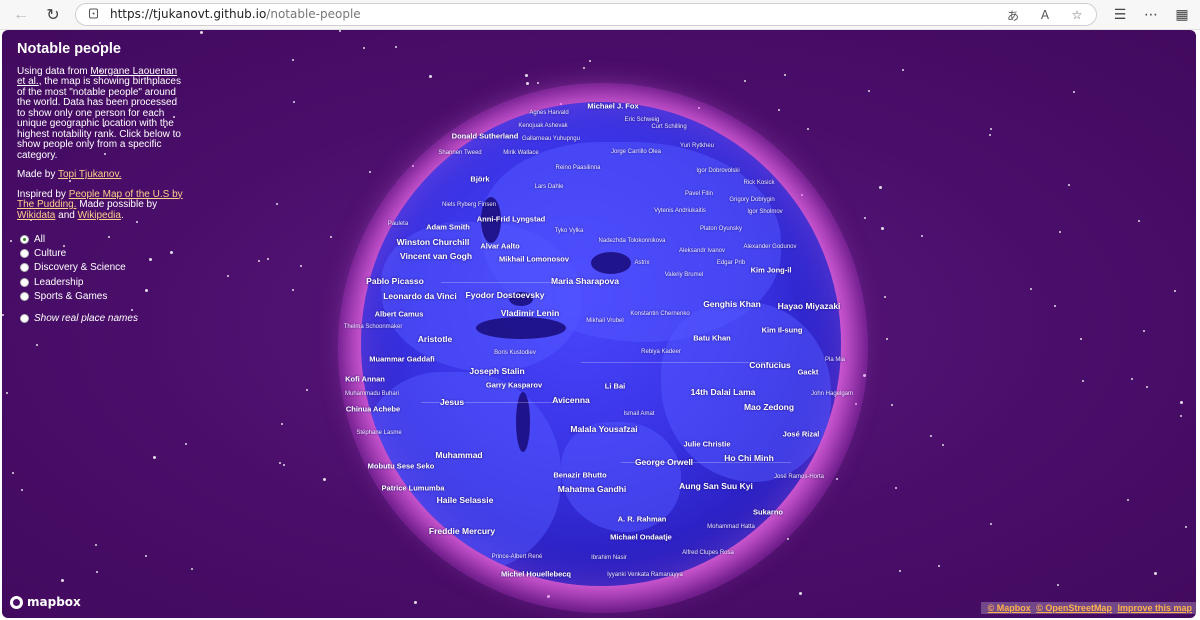 The width and height of the screenshot is (1200, 620). Describe the element at coordinates (399, 314) in the screenshot. I see `person-label: Albert Camus` at that location.